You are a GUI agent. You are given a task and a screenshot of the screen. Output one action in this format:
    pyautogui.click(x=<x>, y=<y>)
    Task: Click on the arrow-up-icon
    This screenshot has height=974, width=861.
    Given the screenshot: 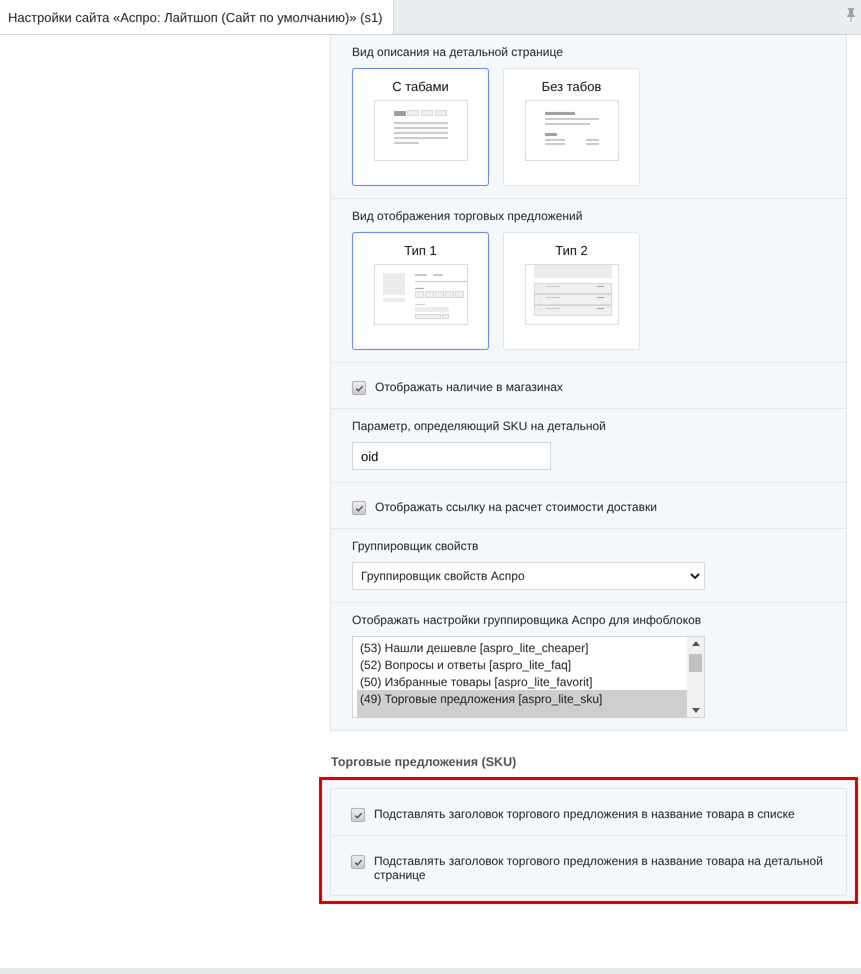 What is the action you would take?
    pyautogui.click(x=696, y=643)
    